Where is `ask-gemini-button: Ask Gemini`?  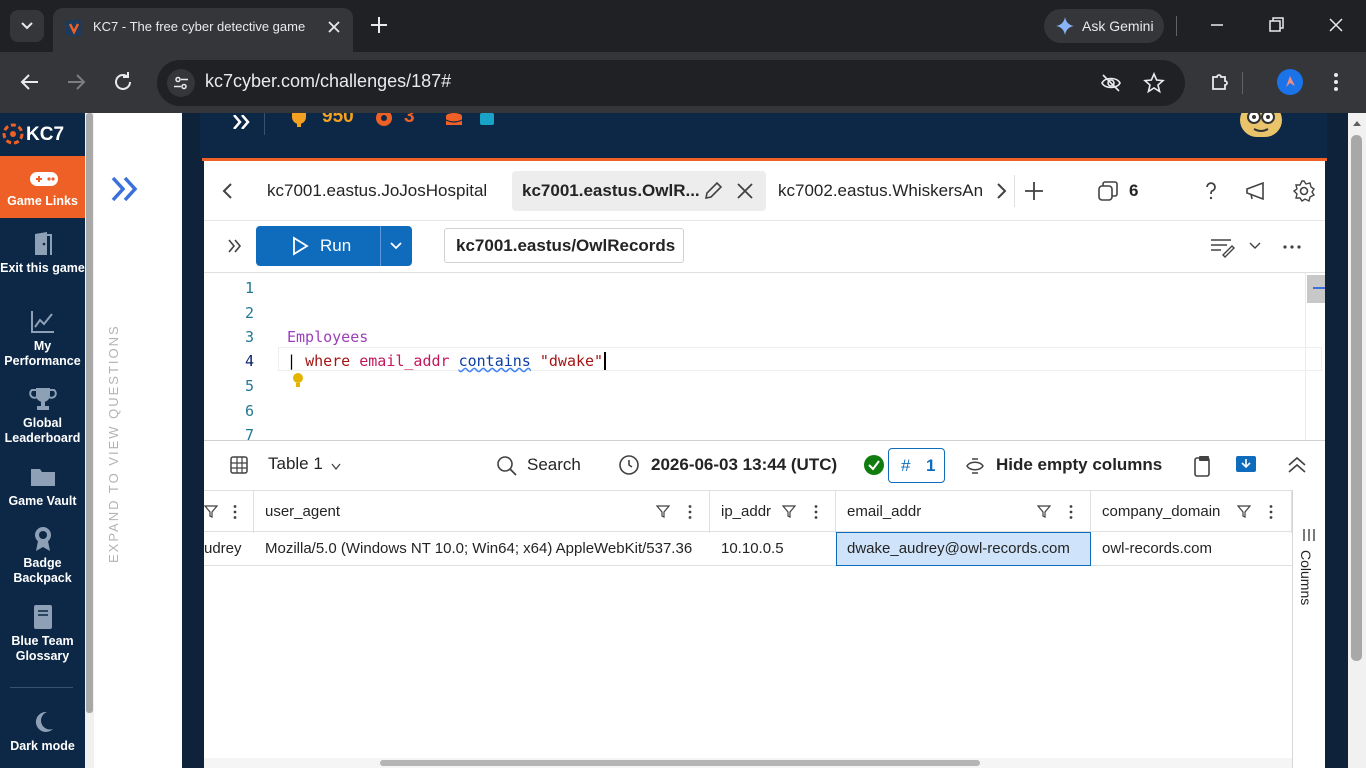
ask-gemini-button: Ask Gemini is located at coordinates (1104, 26).